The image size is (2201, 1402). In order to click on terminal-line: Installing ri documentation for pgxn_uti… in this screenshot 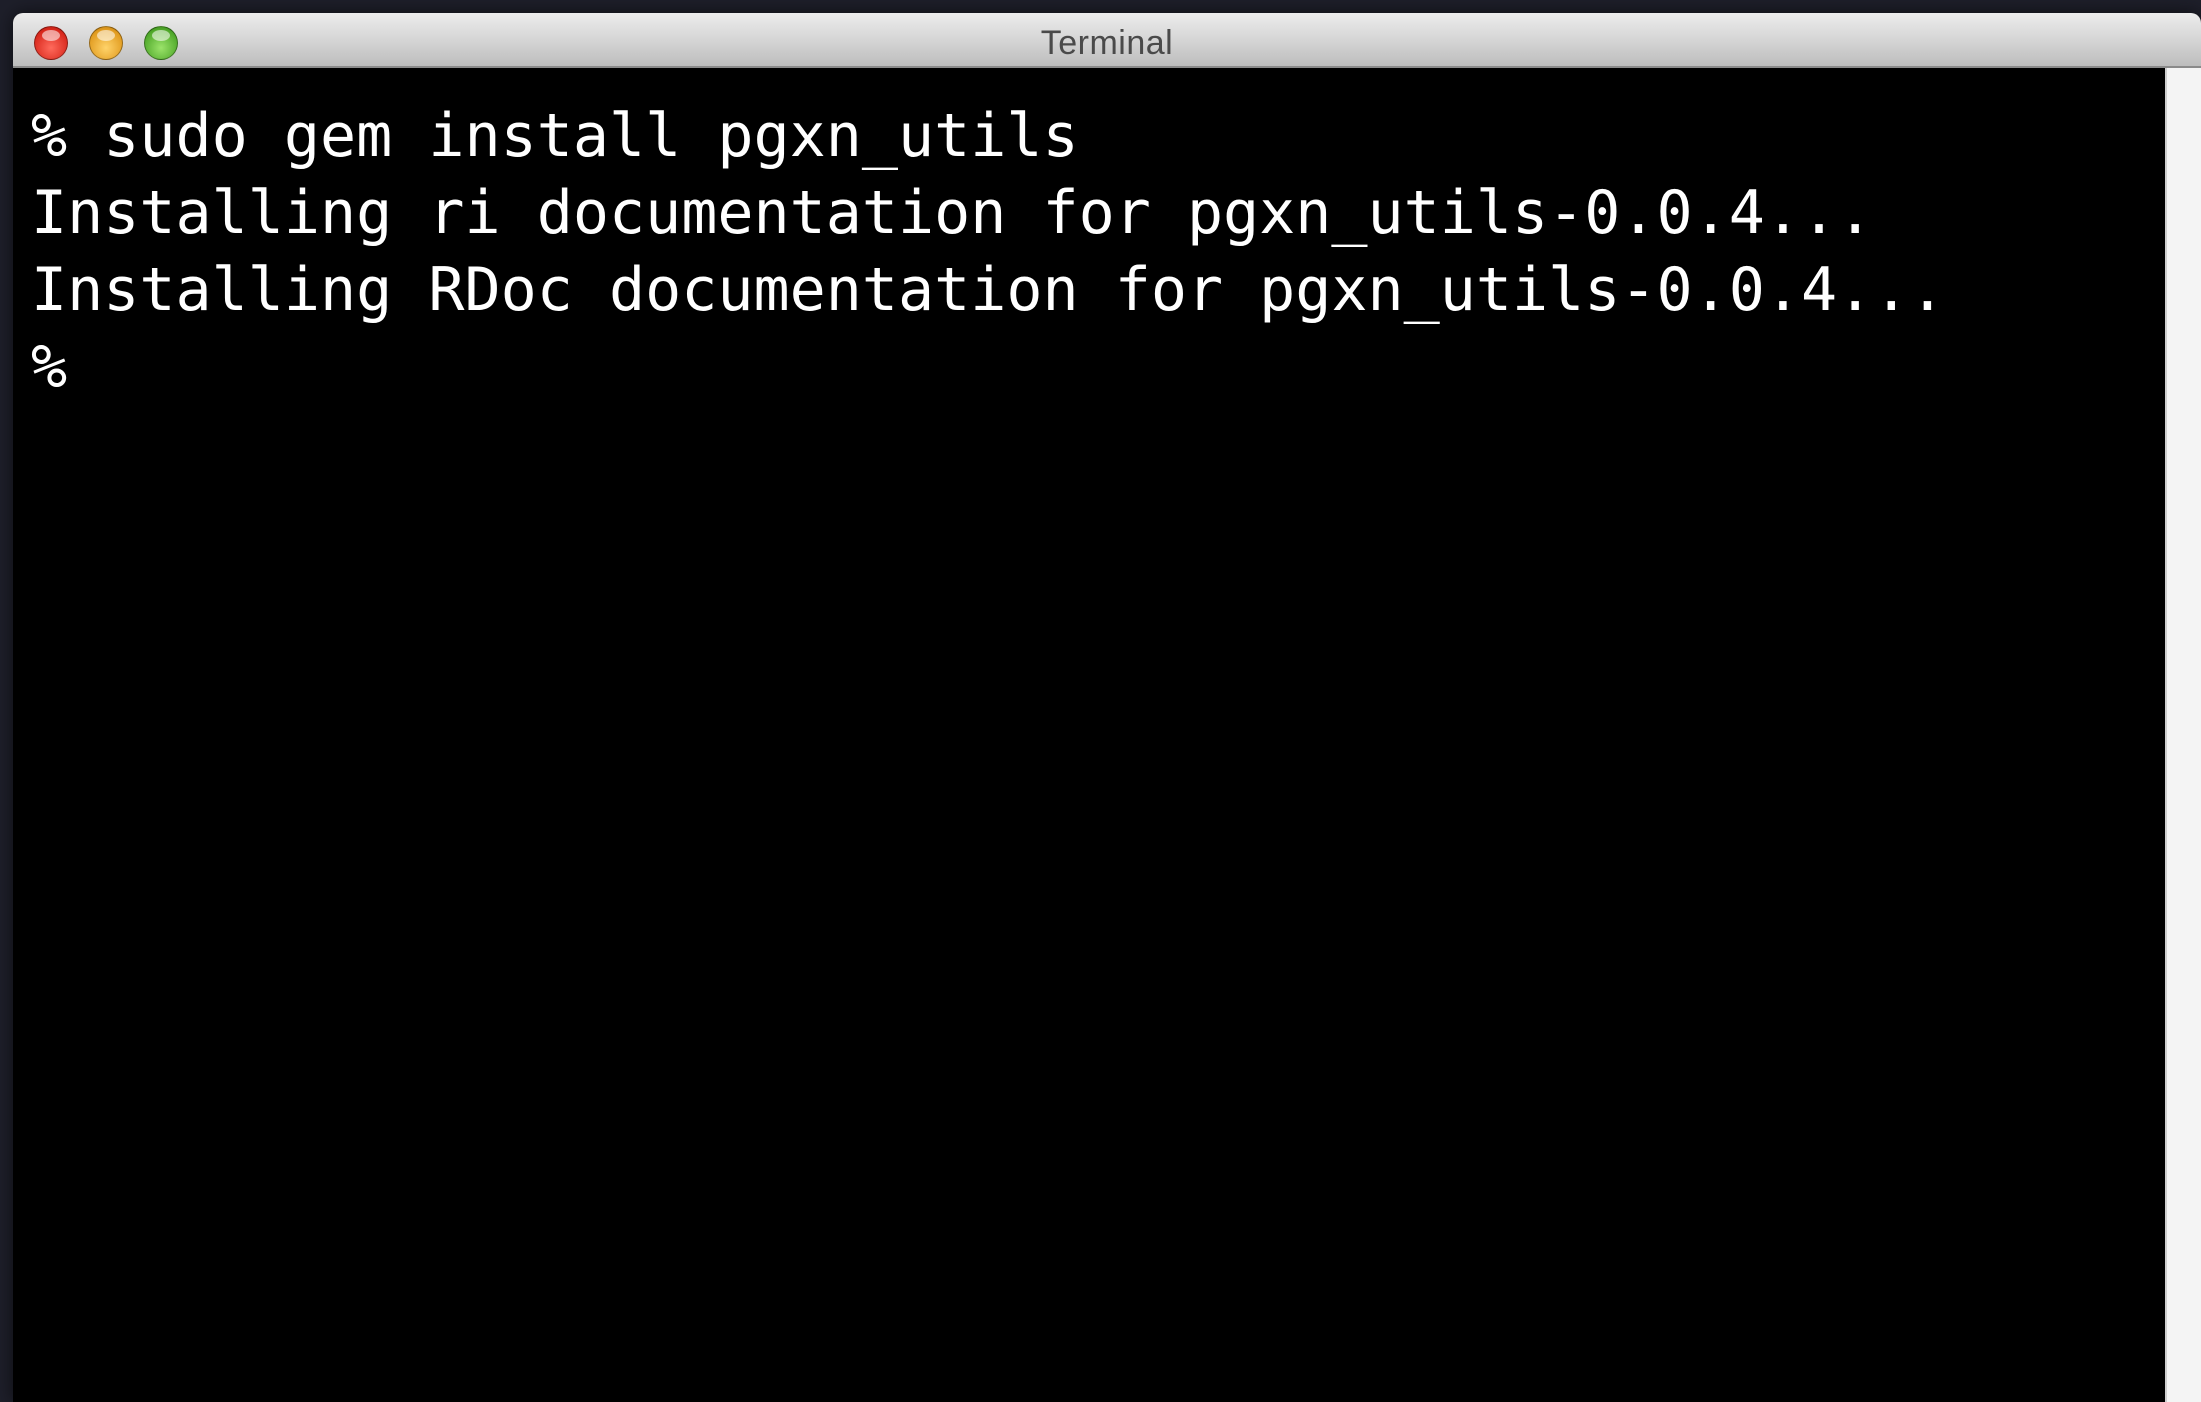, I will do `click(952, 213)`.